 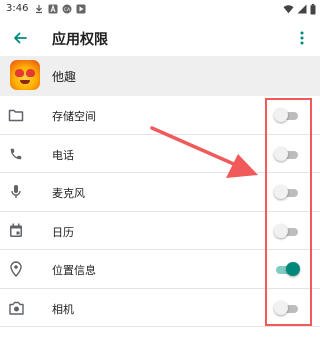 I want to click on play-store-icon, so click(x=81, y=9).